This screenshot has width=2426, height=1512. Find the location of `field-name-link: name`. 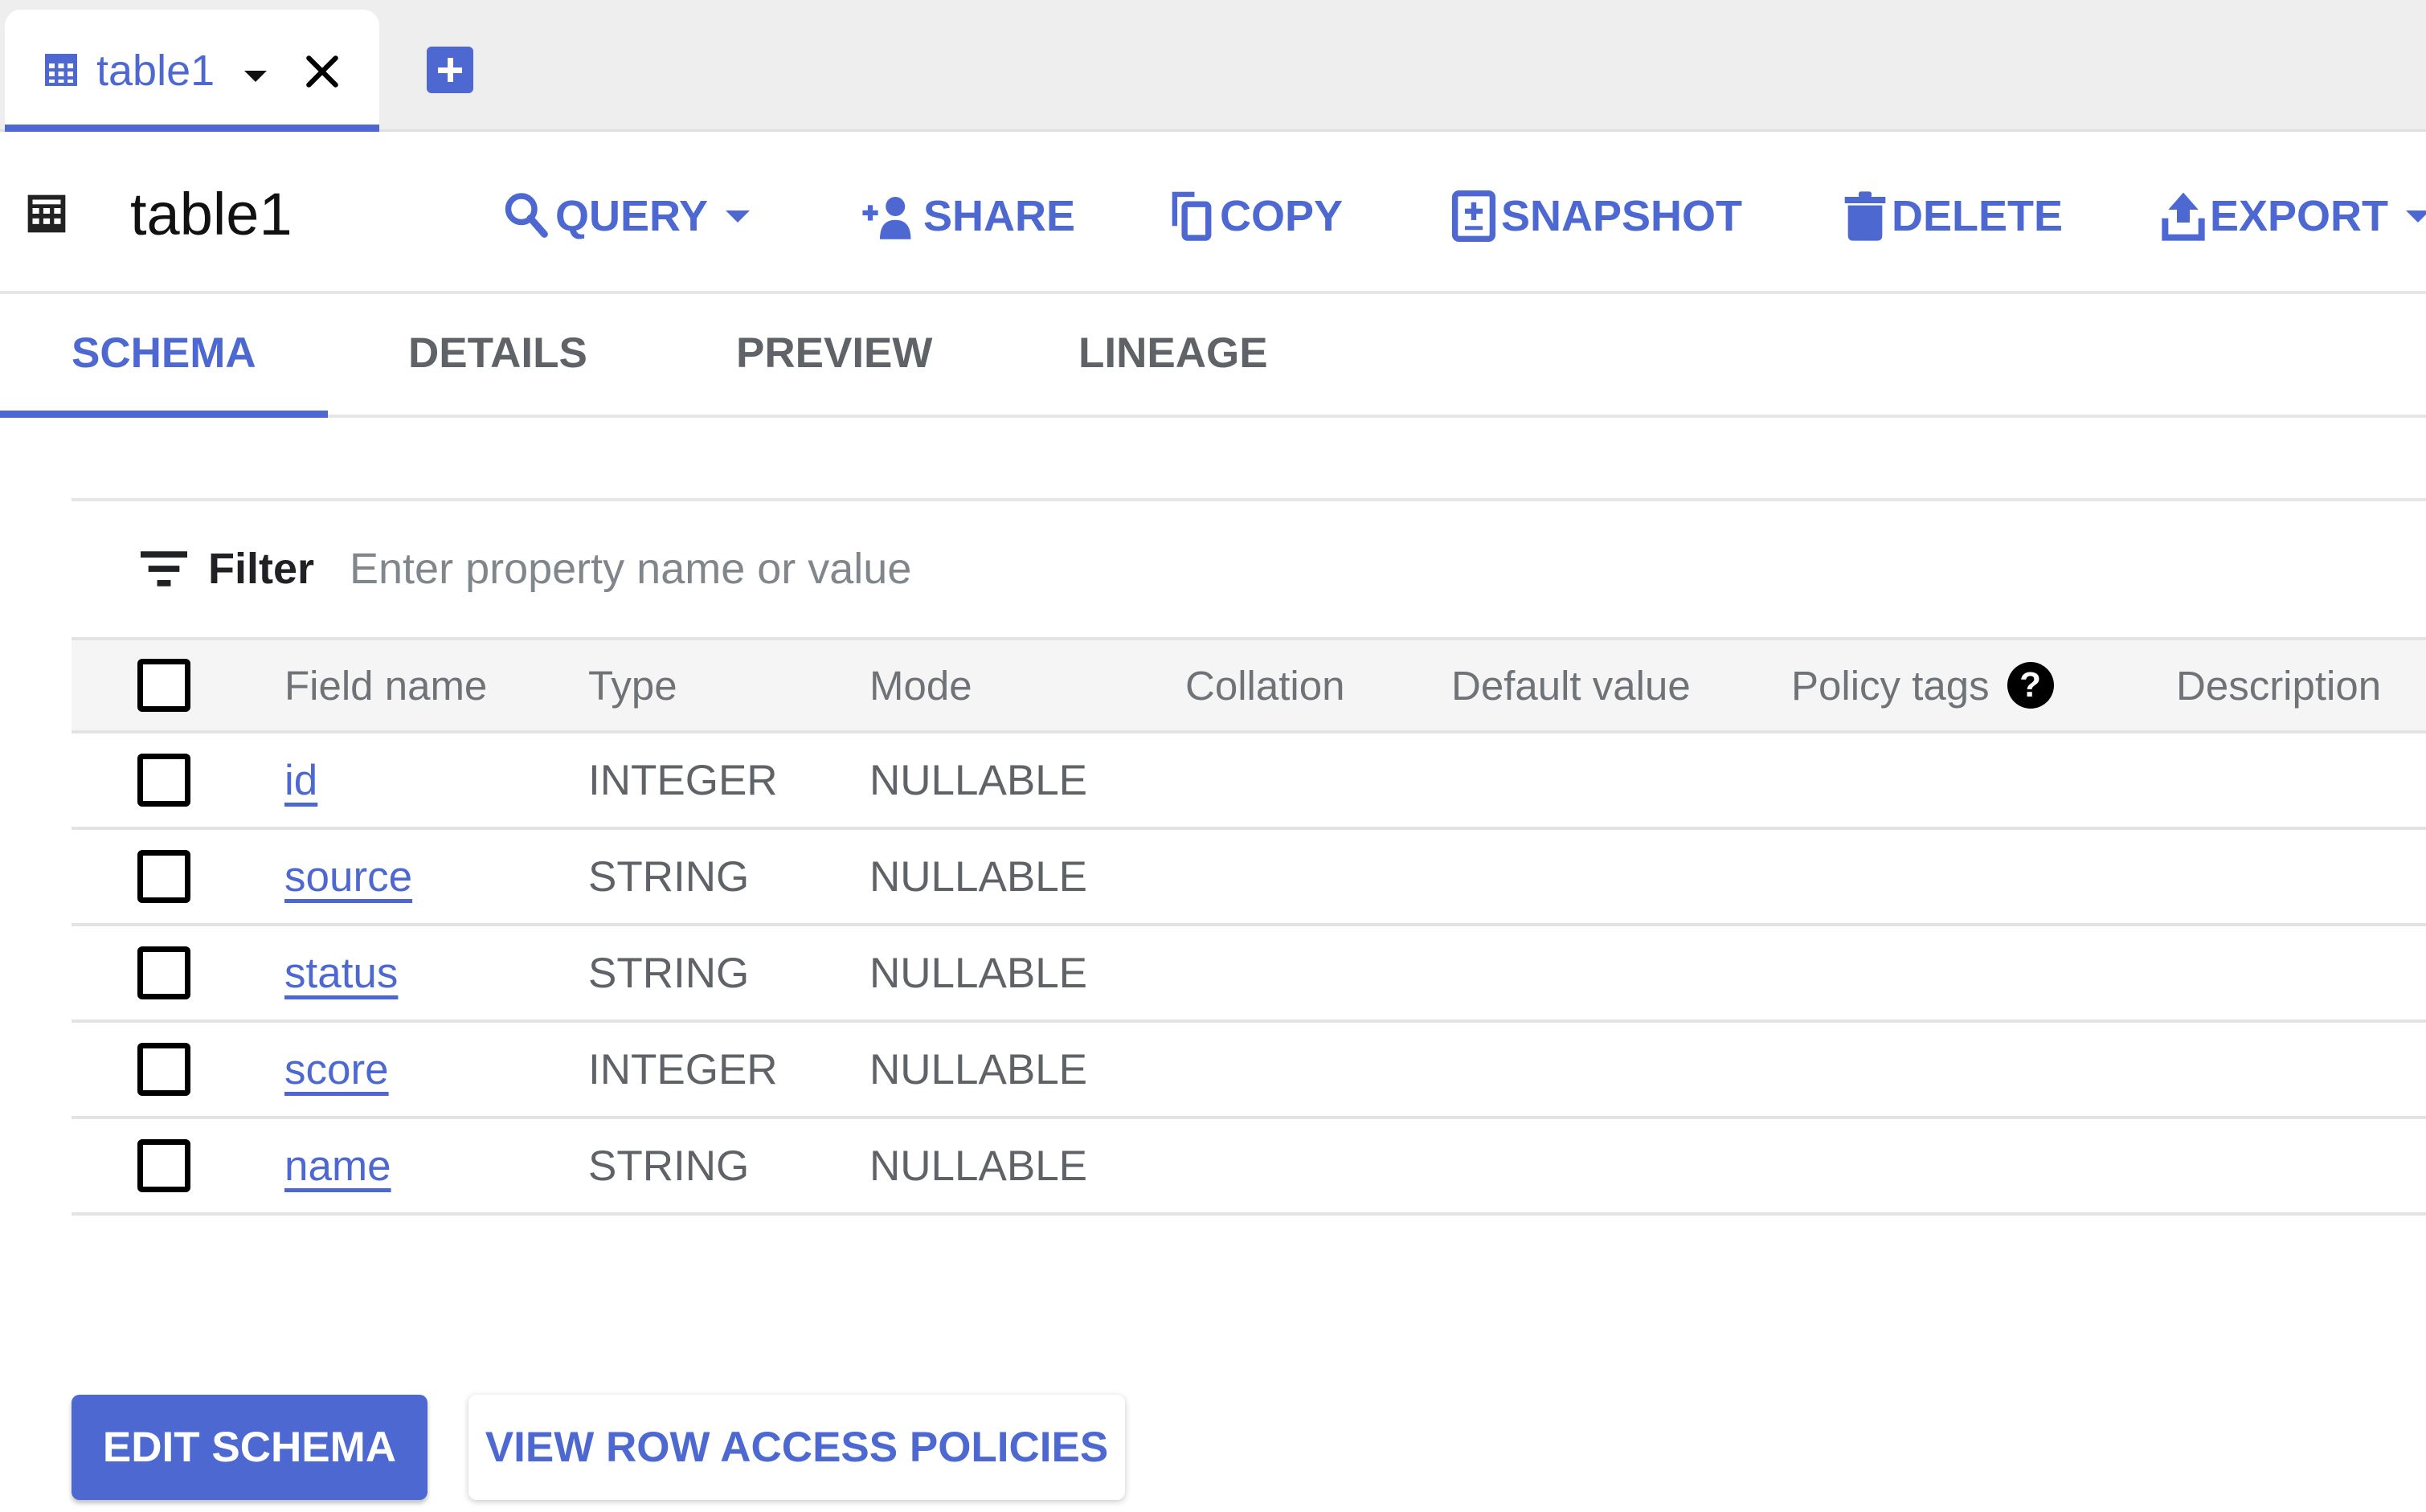

field-name-link: name is located at coordinates (337, 1166).